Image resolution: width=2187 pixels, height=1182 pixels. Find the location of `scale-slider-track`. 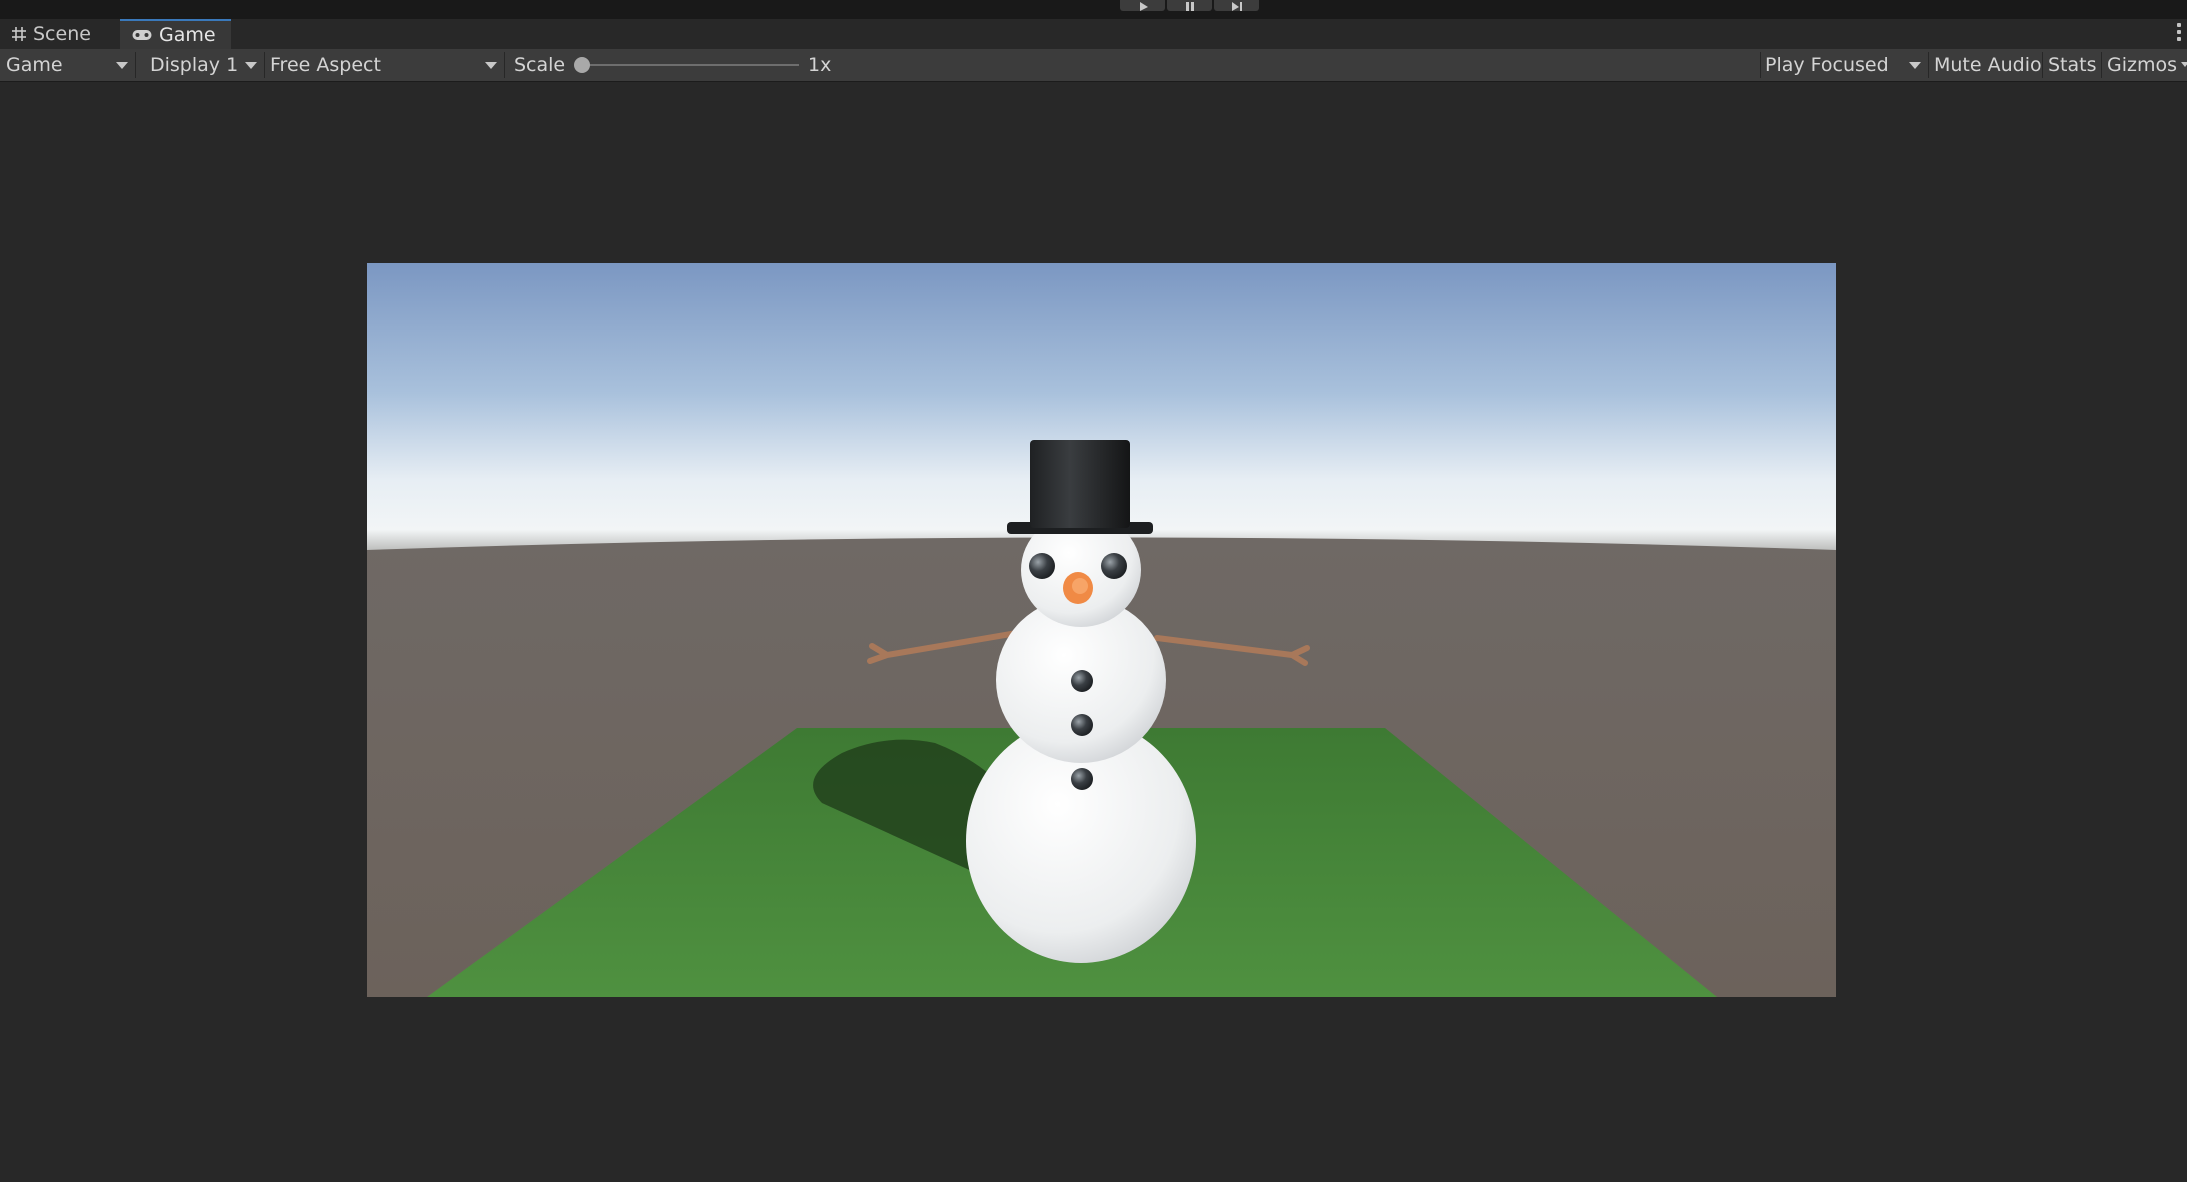

scale-slider-track is located at coordinates (690, 65).